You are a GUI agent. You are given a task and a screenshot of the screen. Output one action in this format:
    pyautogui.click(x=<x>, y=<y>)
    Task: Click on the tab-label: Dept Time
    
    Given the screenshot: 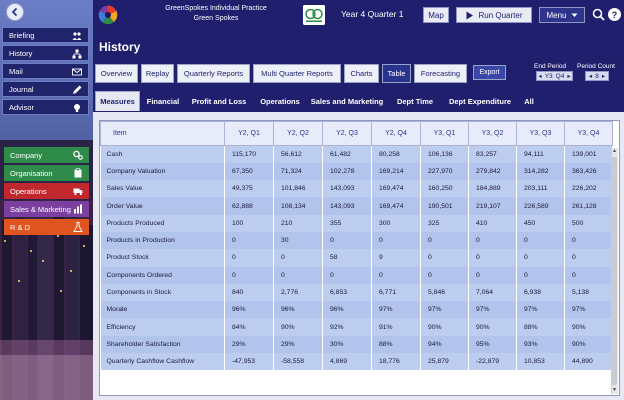 What is the action you would take?
    pyautogui.click(x=415, y=101)
    